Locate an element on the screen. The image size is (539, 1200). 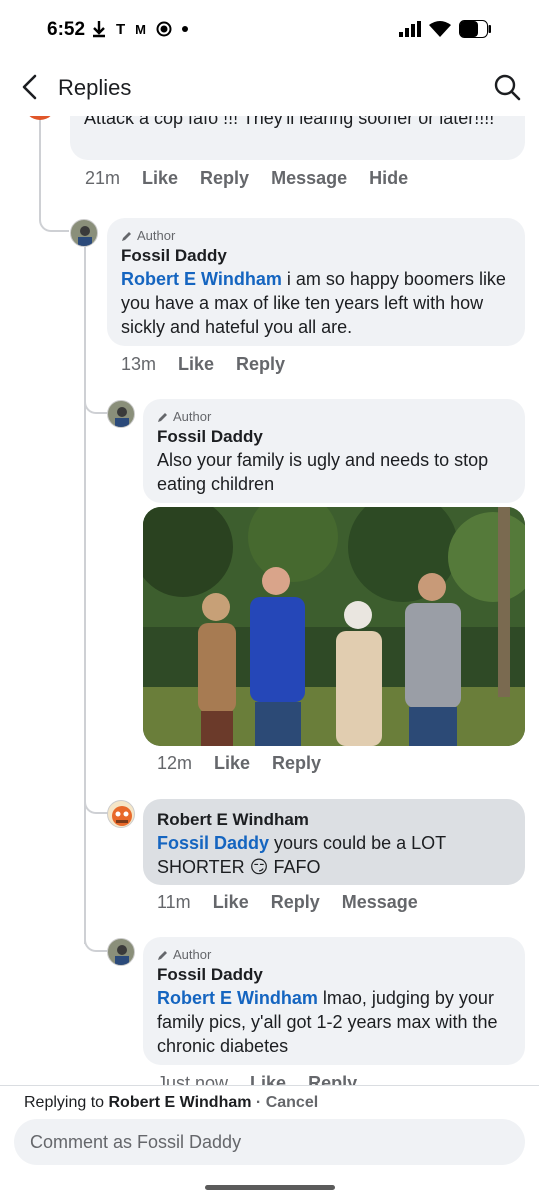
comment-input is located at coordinates (269, 1142).